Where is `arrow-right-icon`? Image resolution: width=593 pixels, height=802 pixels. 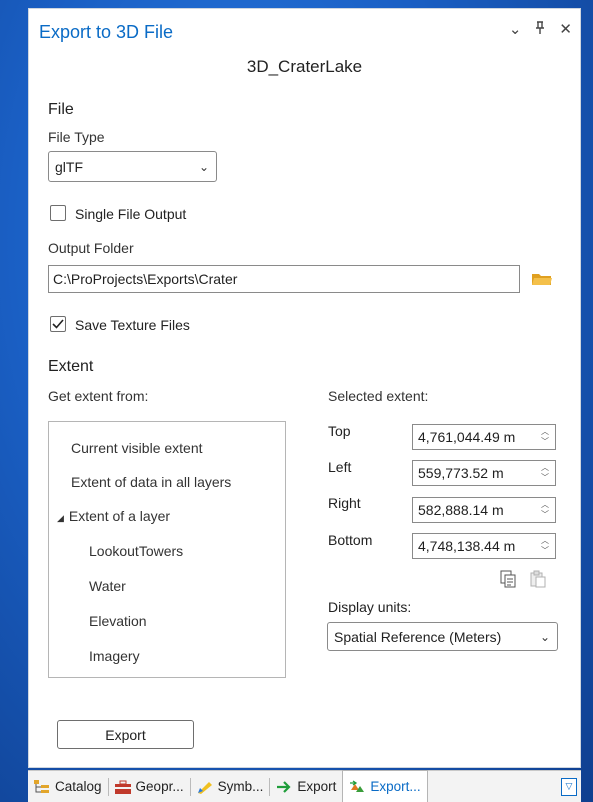 arrow-right-icon is located at coordinates (284, 786).